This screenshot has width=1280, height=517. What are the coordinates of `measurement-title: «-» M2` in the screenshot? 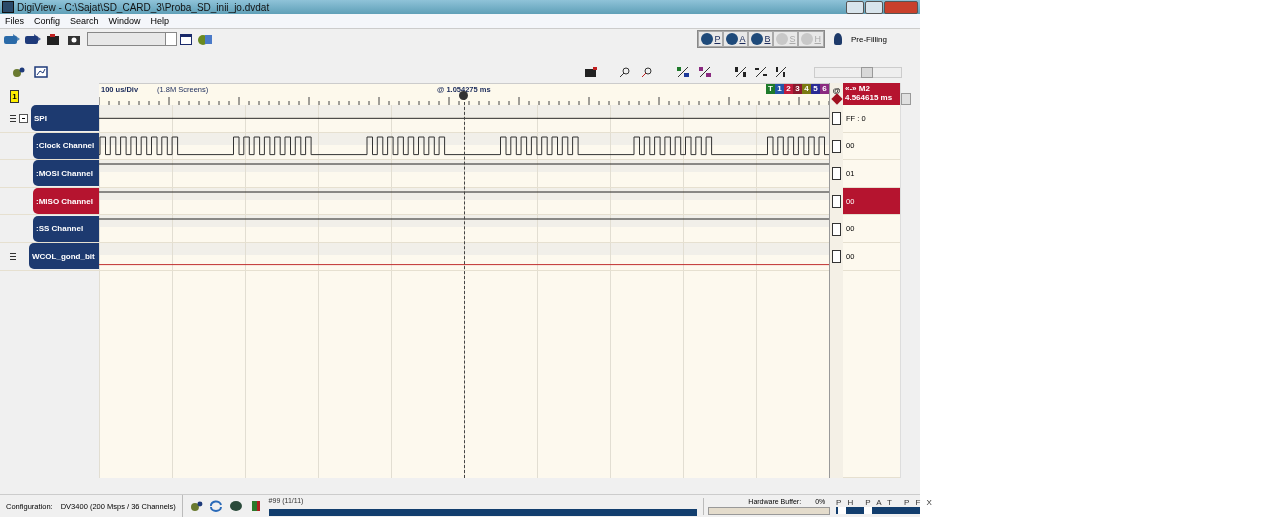 It's located at (858, 88).